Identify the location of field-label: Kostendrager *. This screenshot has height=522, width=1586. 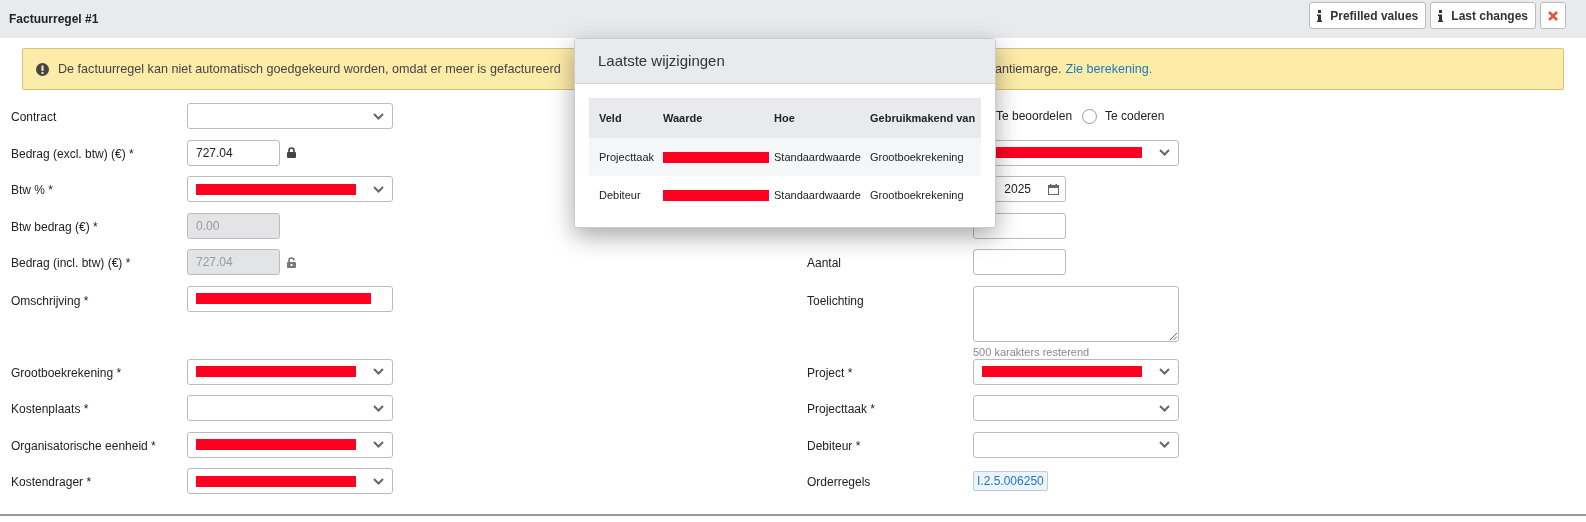
(51, 482).